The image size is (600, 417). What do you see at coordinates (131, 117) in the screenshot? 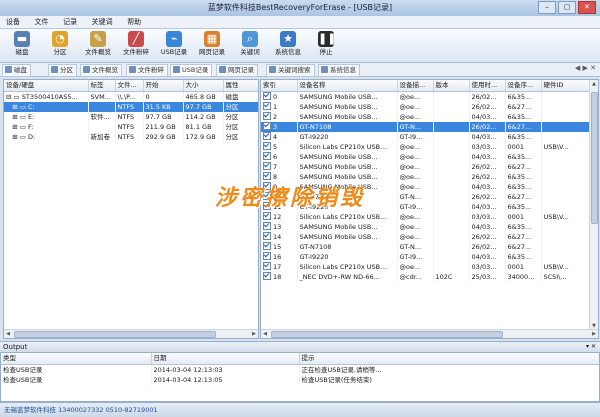
I see `table-row: ⊞ ▭ E: 软件... NTFS 97.7 GB 114.2 GB 分区` at bounding box center [131, 117].